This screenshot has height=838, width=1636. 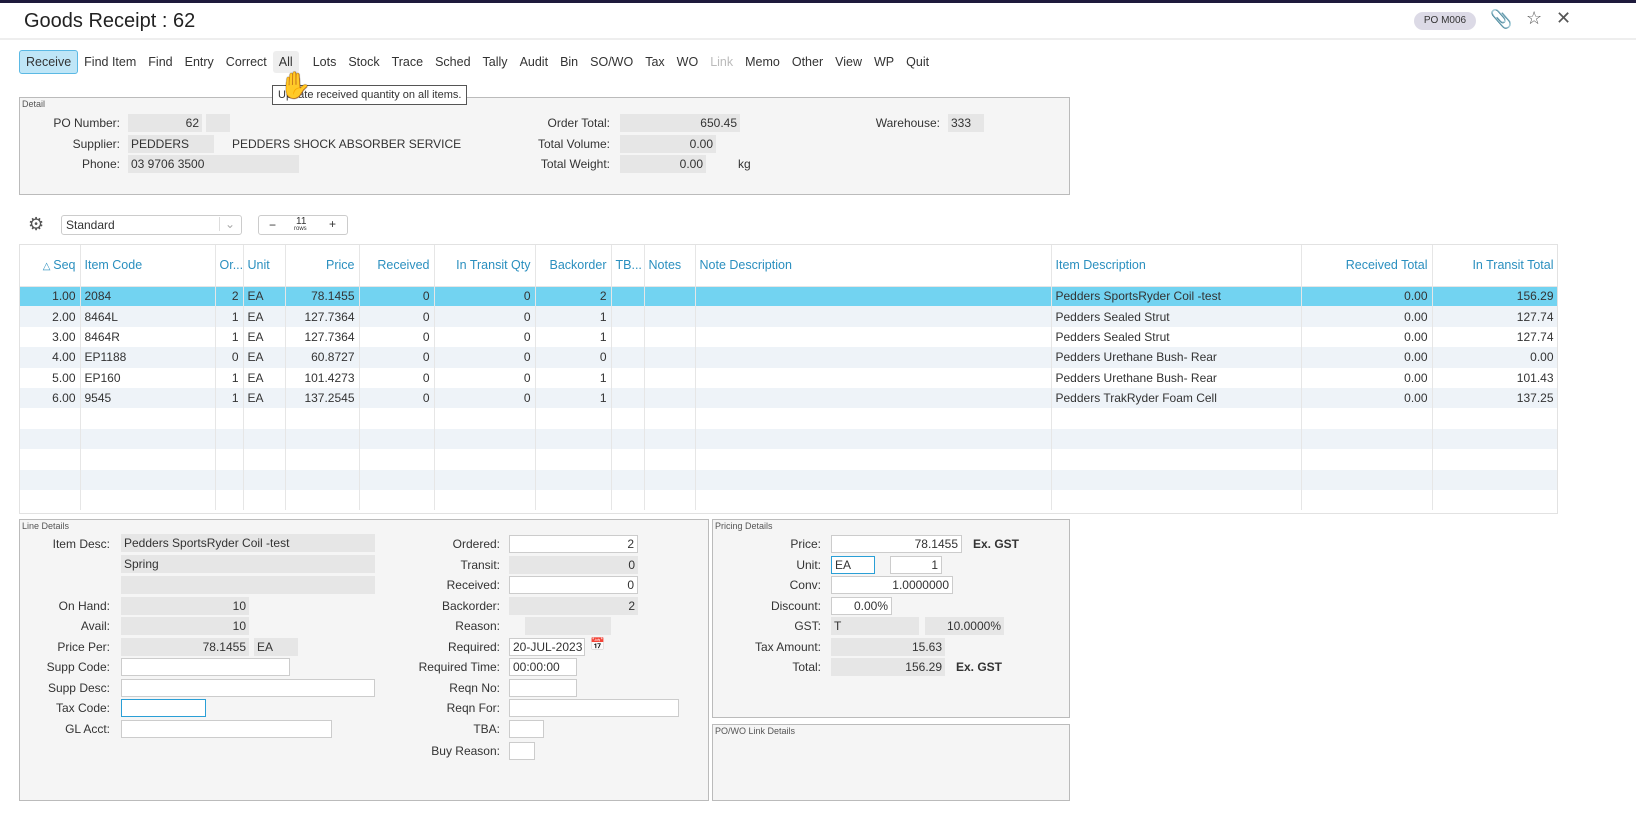 I want to click on toolbar-view-button: View, so click(x=848, y=62).